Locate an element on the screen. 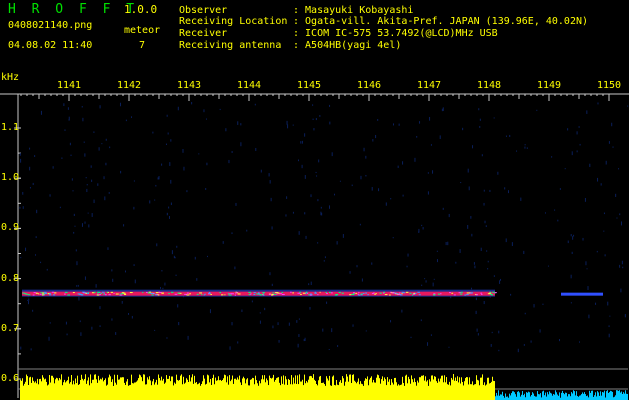 The width and height of the screenshot is (629, 400). signal-band-right is located at coordinates (582, 294).